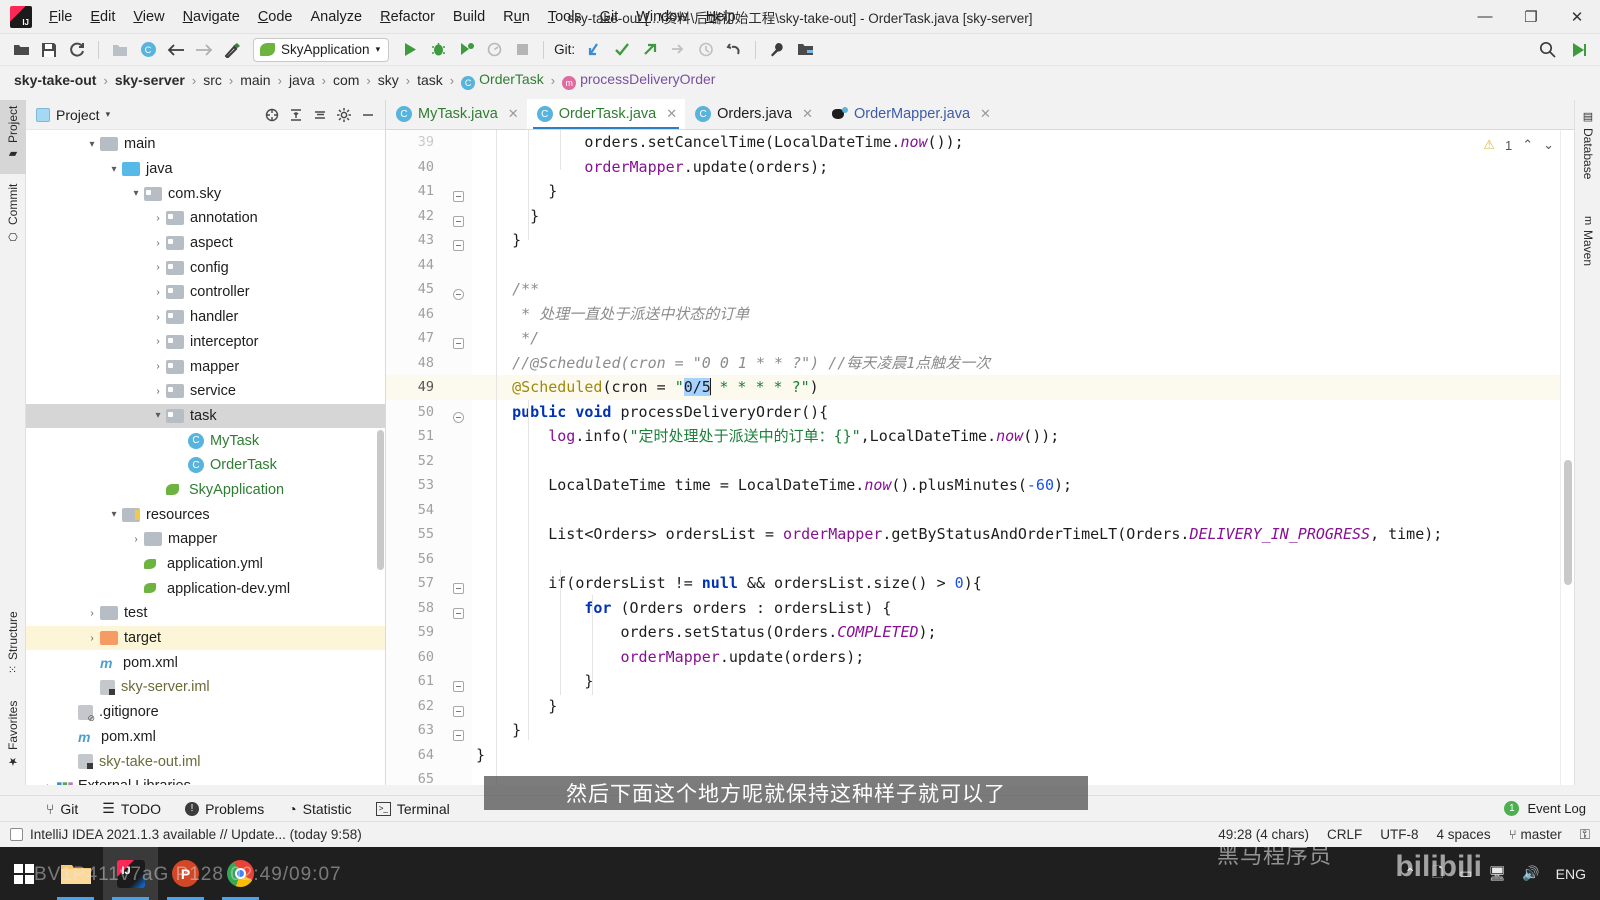 The height and width of the screenshot is (900, 1600). I want to click on menu-help: Help, so click(721, 17).